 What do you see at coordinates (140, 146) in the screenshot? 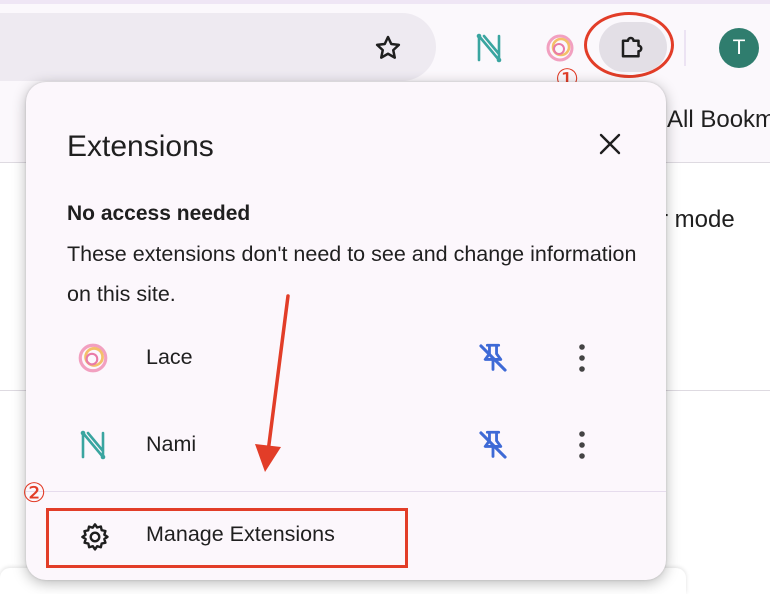
I see `popup-title: Extensions` at bounding box center [140, 146].